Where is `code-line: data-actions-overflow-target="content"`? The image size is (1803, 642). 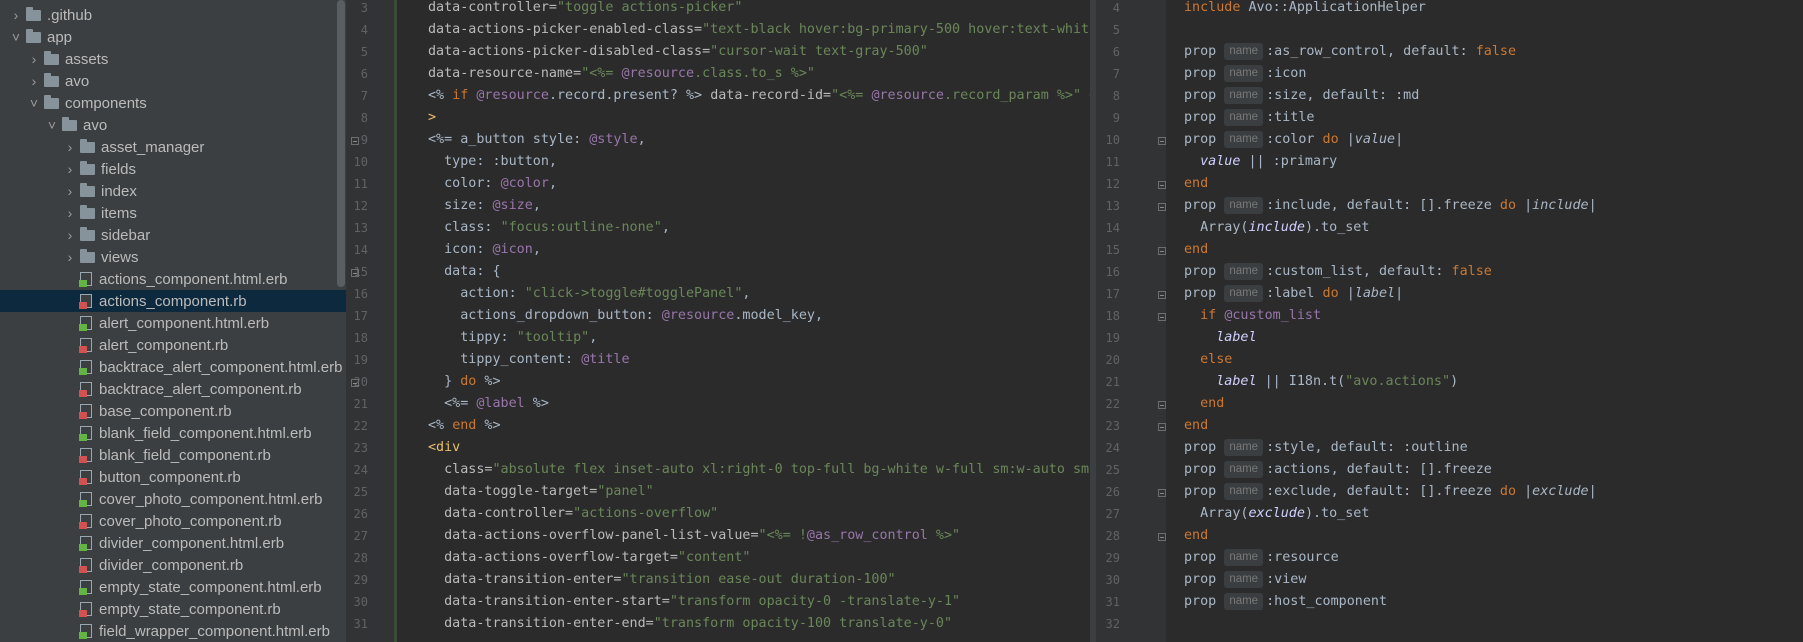
code-line: data-actions-overflow-target="content" is located at coordinates (589, 558).